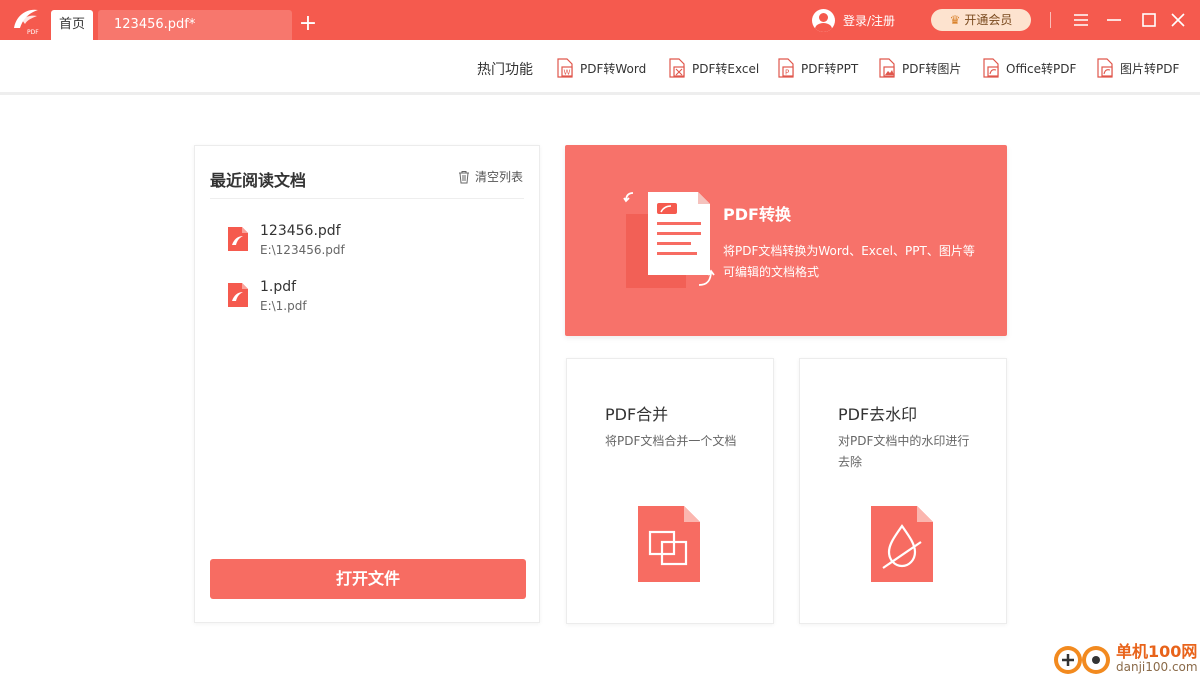 The height and width of the screenshot is (680, 1200). Describe the element at coordinates (1105, 68) in the screenshot. I see `image-to-pdf-icon` at that location.